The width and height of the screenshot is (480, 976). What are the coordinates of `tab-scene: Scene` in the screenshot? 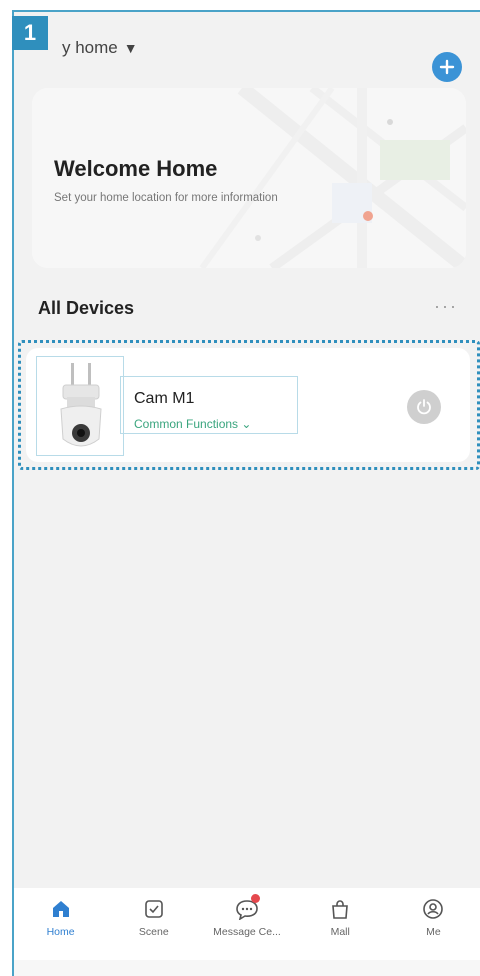 It's located at (153, 924).